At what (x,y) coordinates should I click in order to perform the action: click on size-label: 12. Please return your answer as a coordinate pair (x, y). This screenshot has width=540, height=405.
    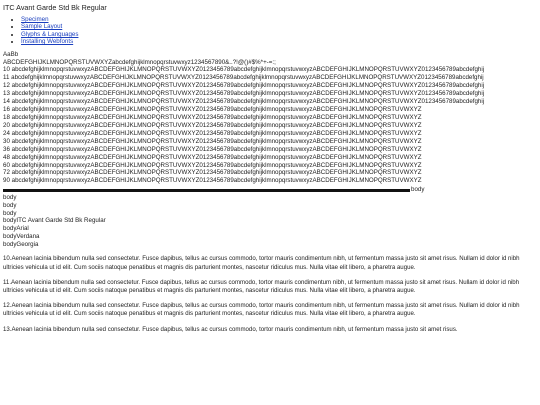
    Looking at the image, I should click on (6, 86).